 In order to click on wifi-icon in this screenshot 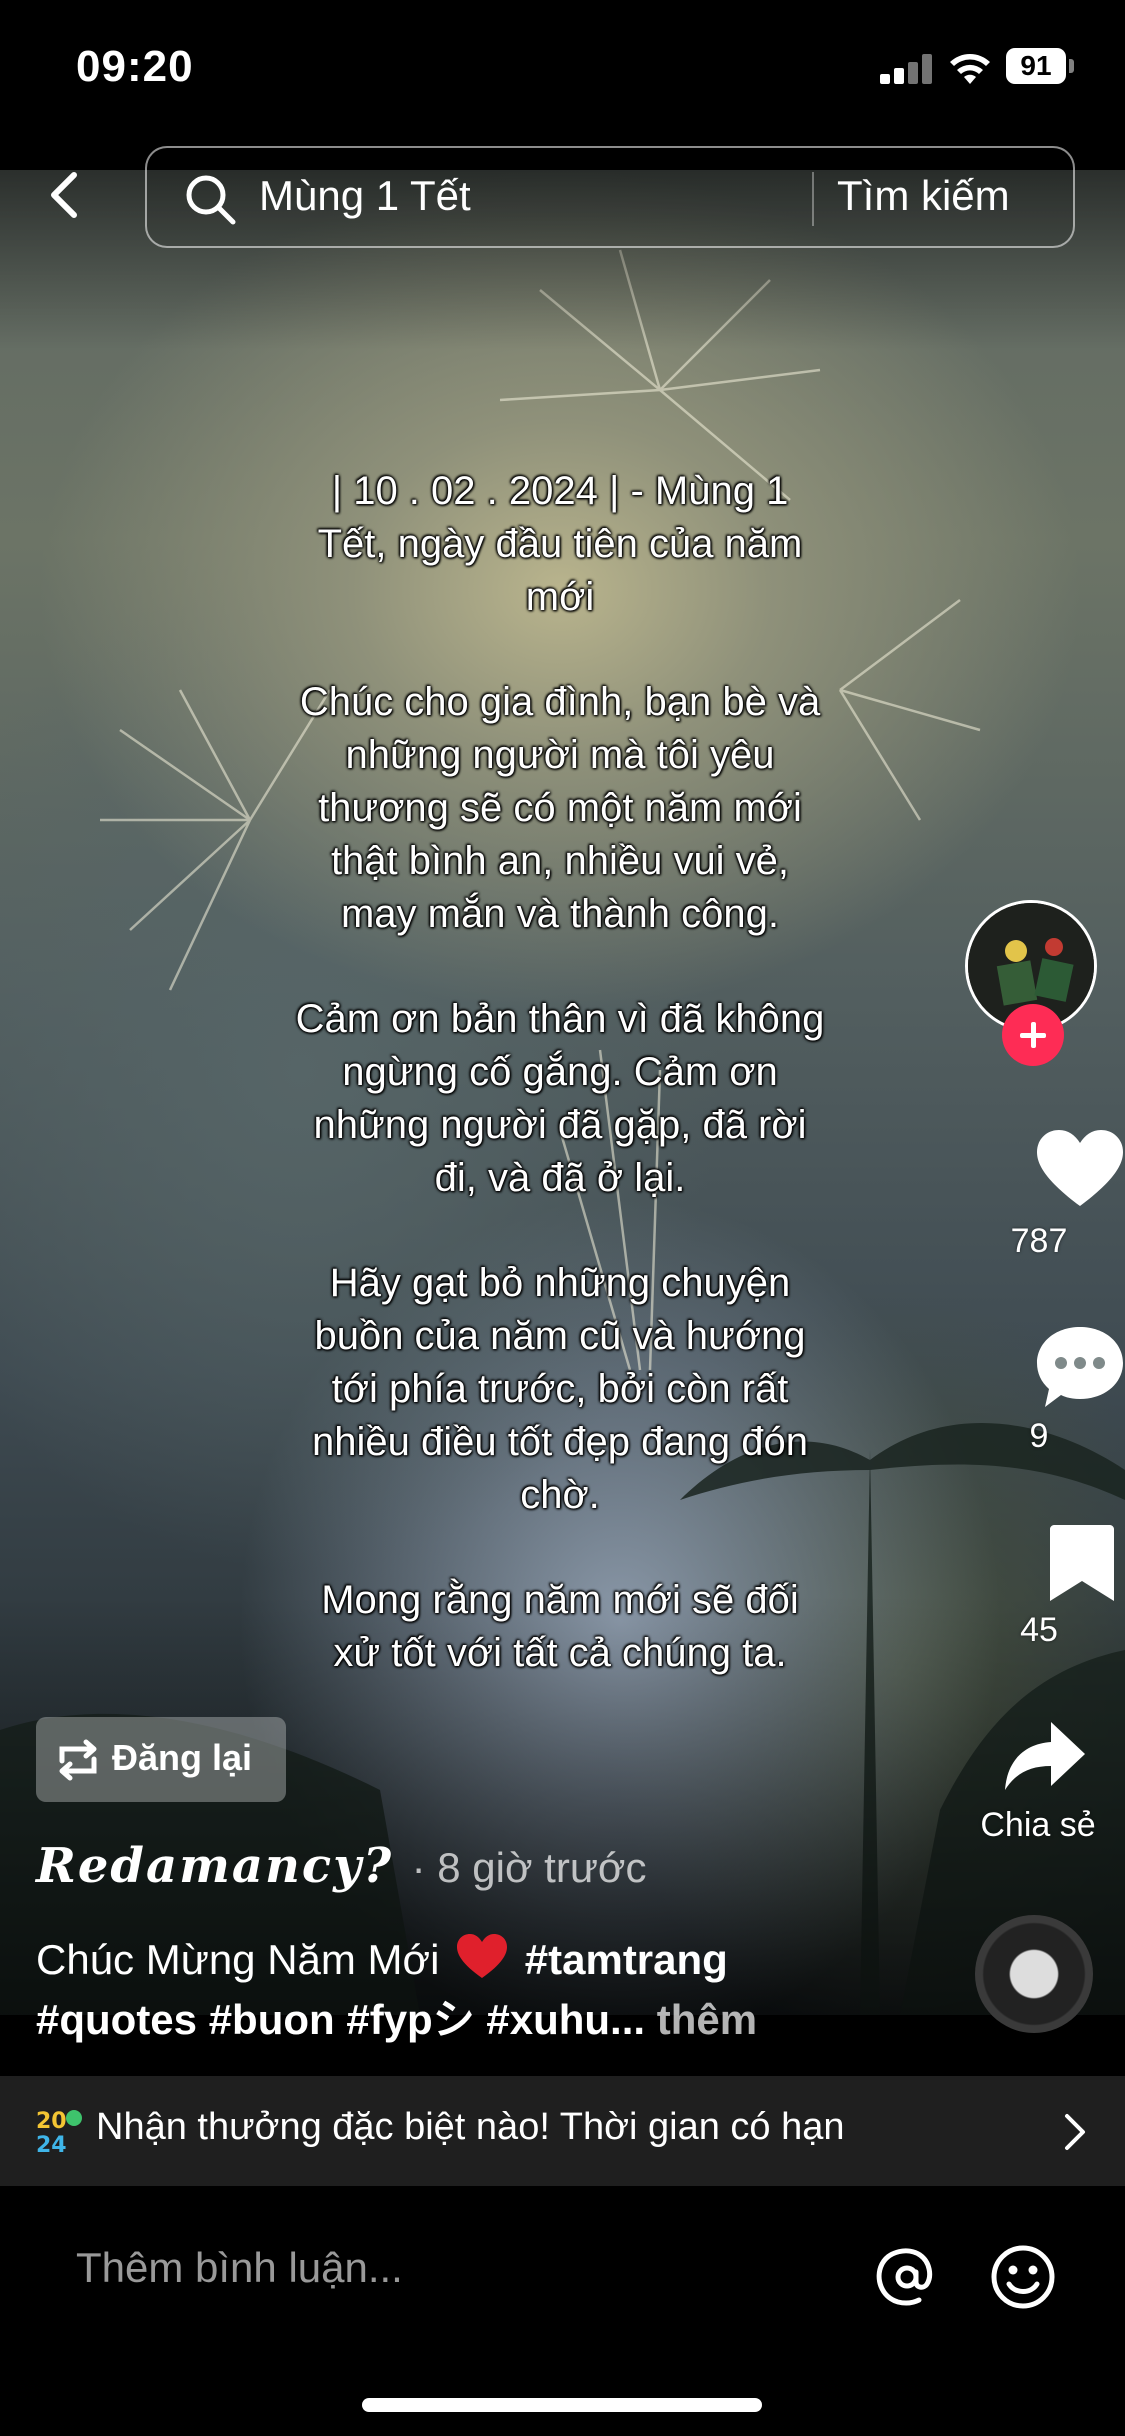, I will do `click(970, 69)`.